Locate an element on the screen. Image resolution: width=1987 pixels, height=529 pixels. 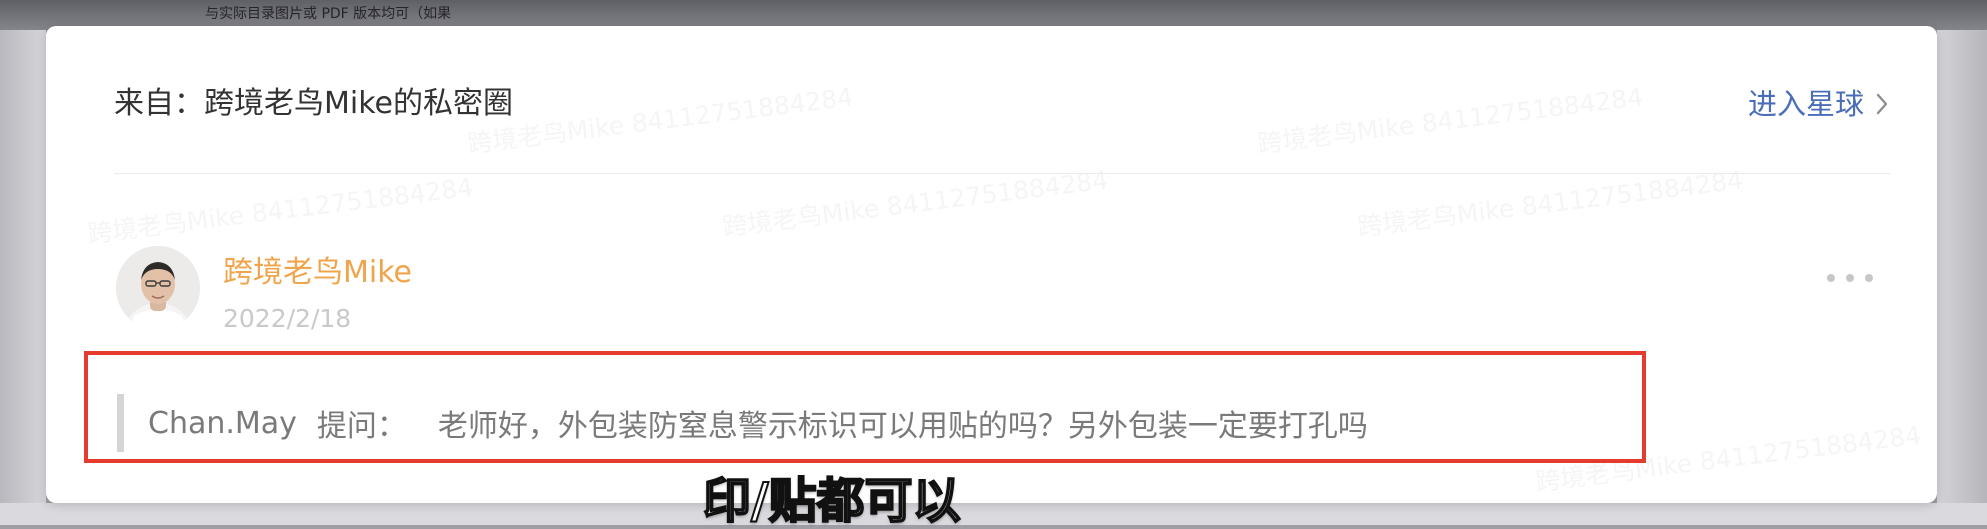
video-subtitle: 印/贴都可以 is located at coordinates (832, 501).